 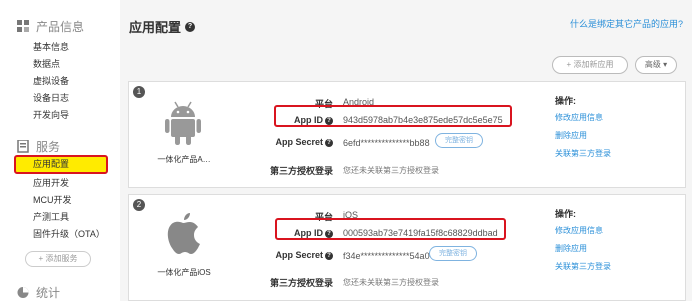 I want to click on sidebar-section-service: 服务, so click(x=38, y=146).